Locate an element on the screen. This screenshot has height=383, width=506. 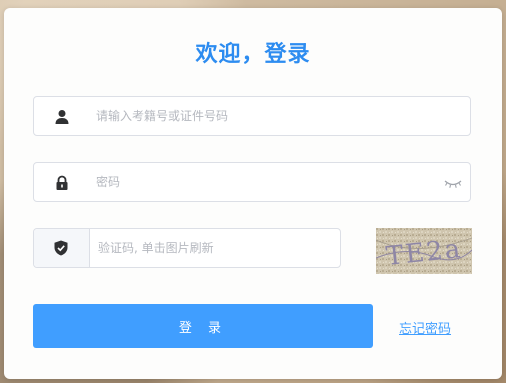
forgot-password-link: 忘记密码 is located at coordinates (425, 327).